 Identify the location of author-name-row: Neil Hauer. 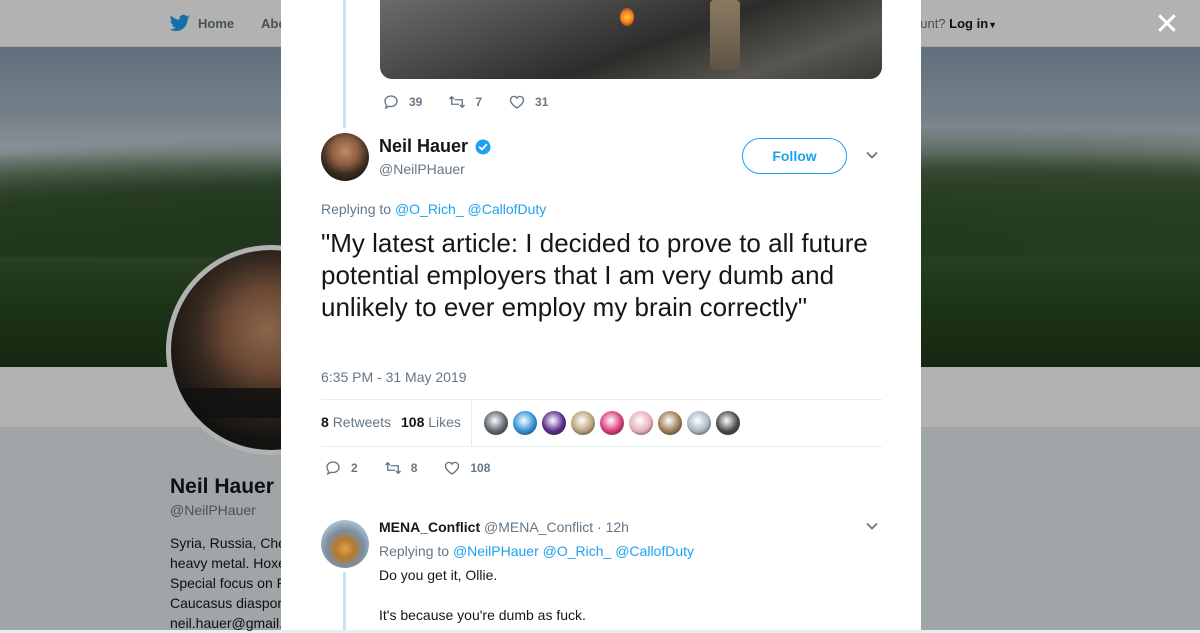
(435, 146).